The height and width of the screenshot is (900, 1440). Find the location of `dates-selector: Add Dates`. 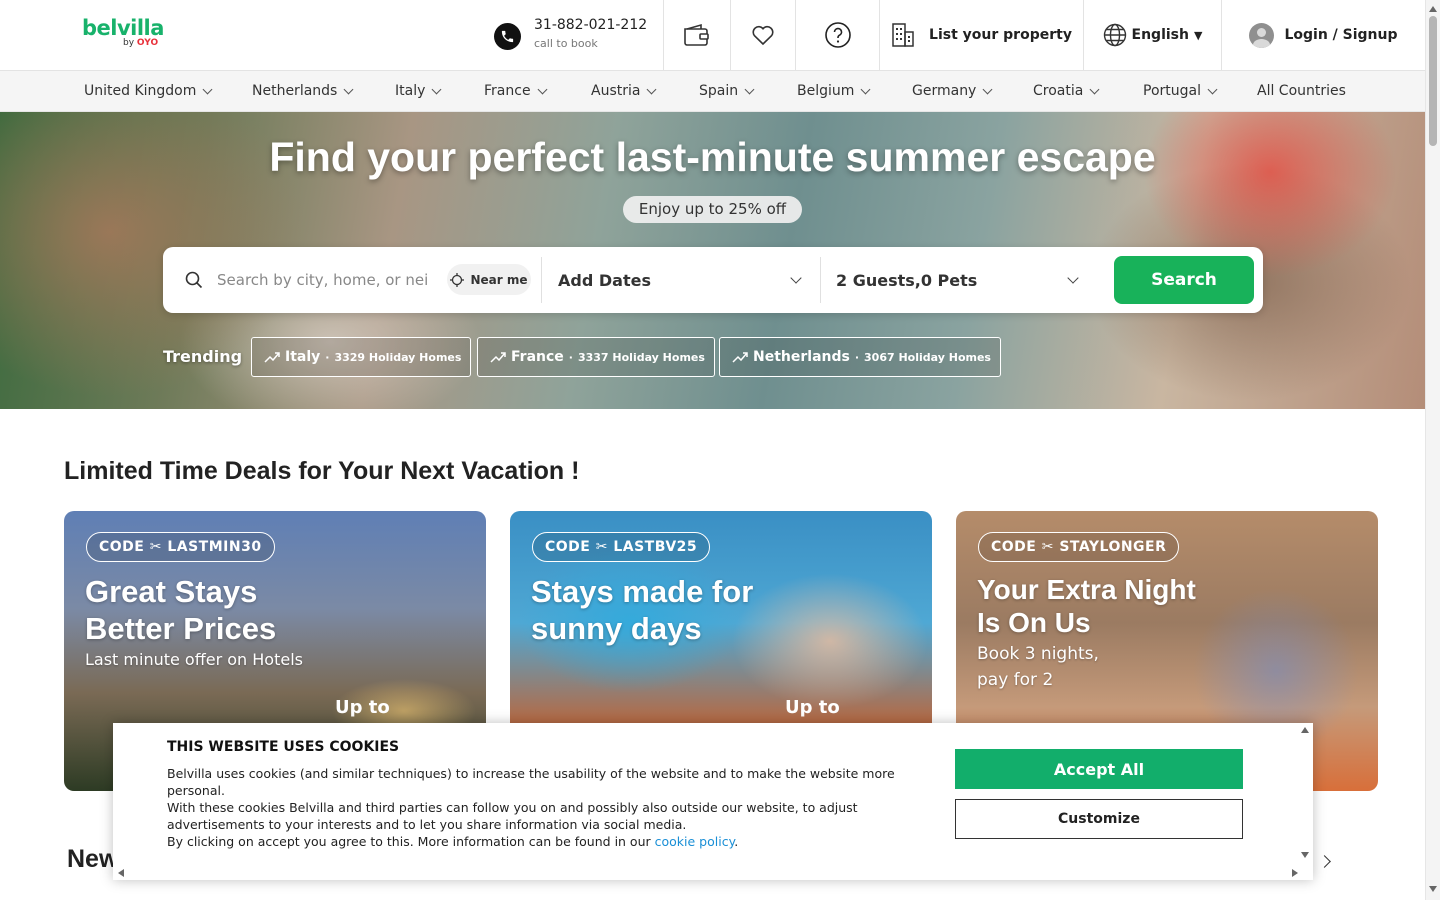

dates-selector: Add Dates is located at coordinates (680, 280).